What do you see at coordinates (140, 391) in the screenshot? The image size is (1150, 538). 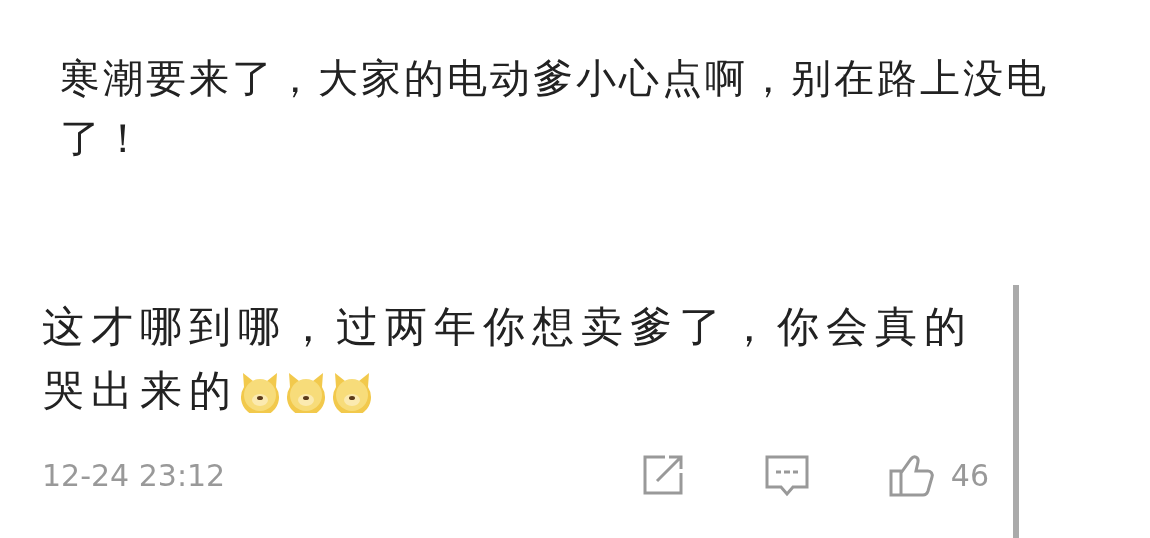 I see `reply-text-line: 哭出来的` at bounding box center [140, 391].